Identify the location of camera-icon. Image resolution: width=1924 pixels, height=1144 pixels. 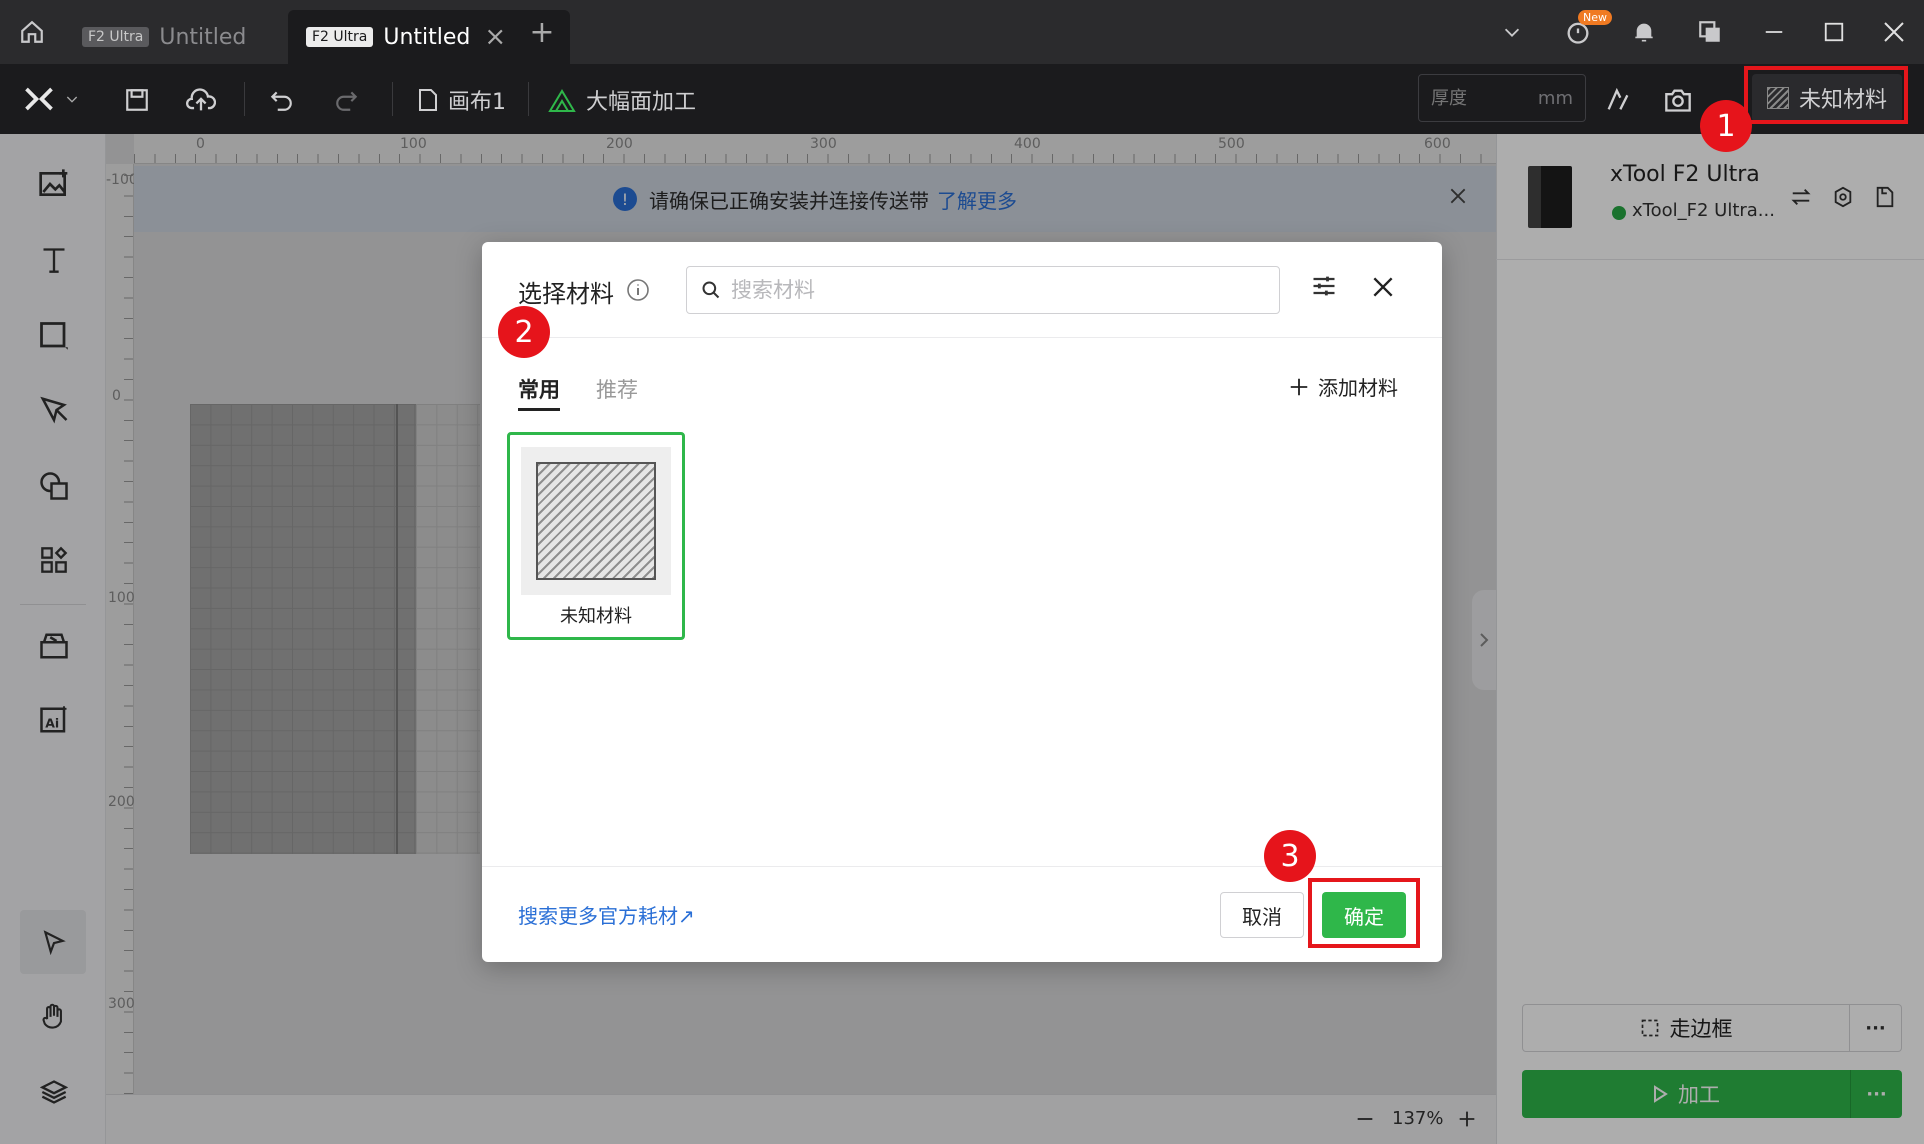
(1678, 100).